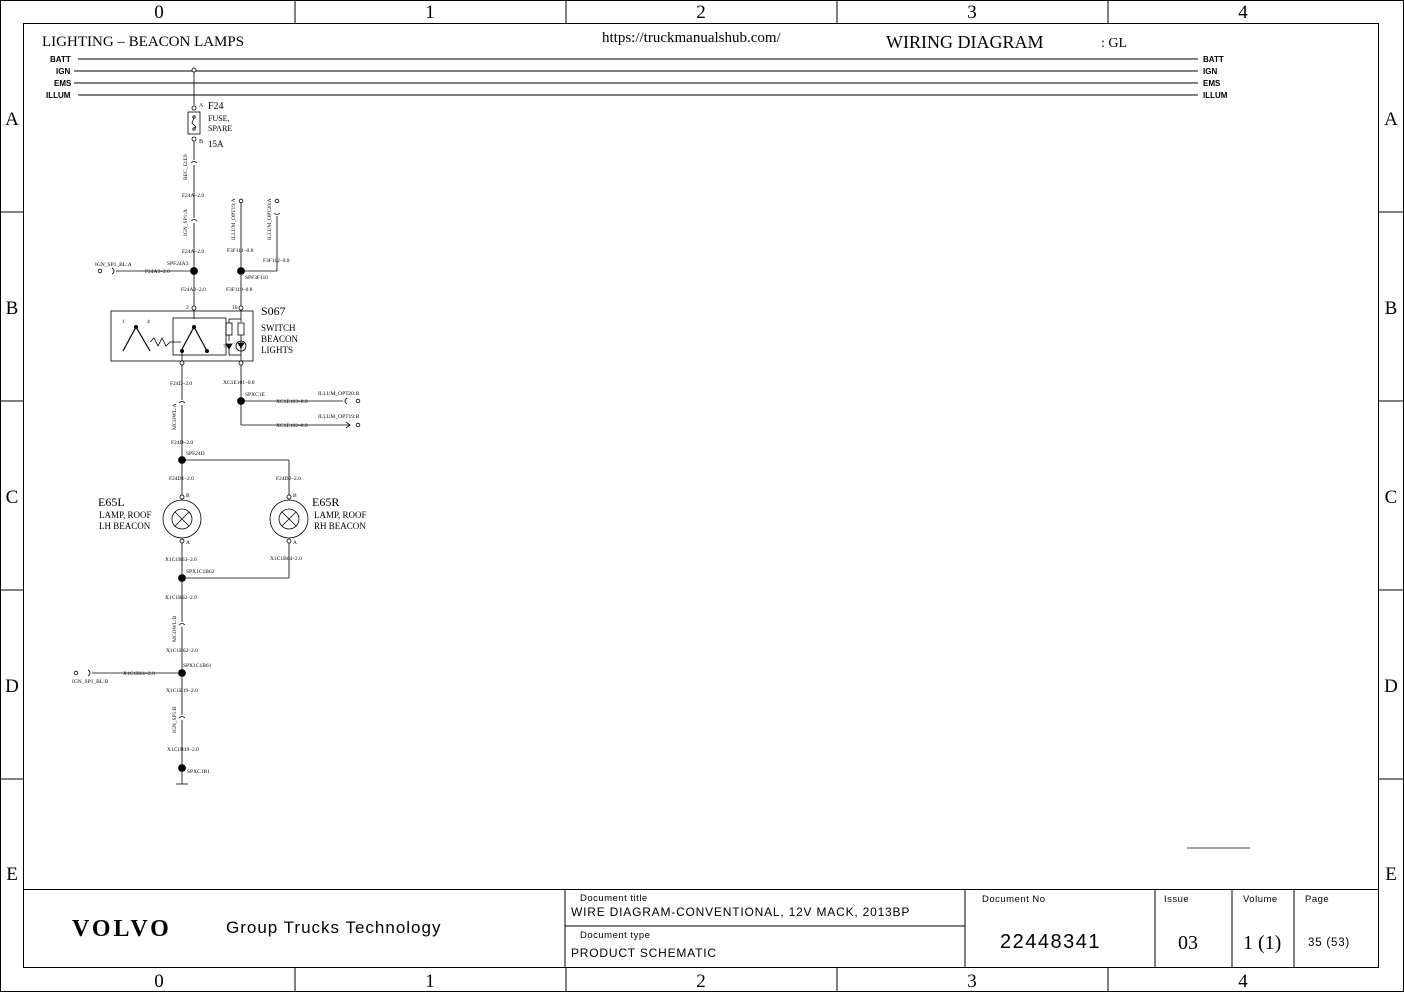 This screenshot has width=1404, height=992. Describe the element at coordinates (63, 83) in the screenshot. I see `bus-label-ems-left: EMS` at that location.